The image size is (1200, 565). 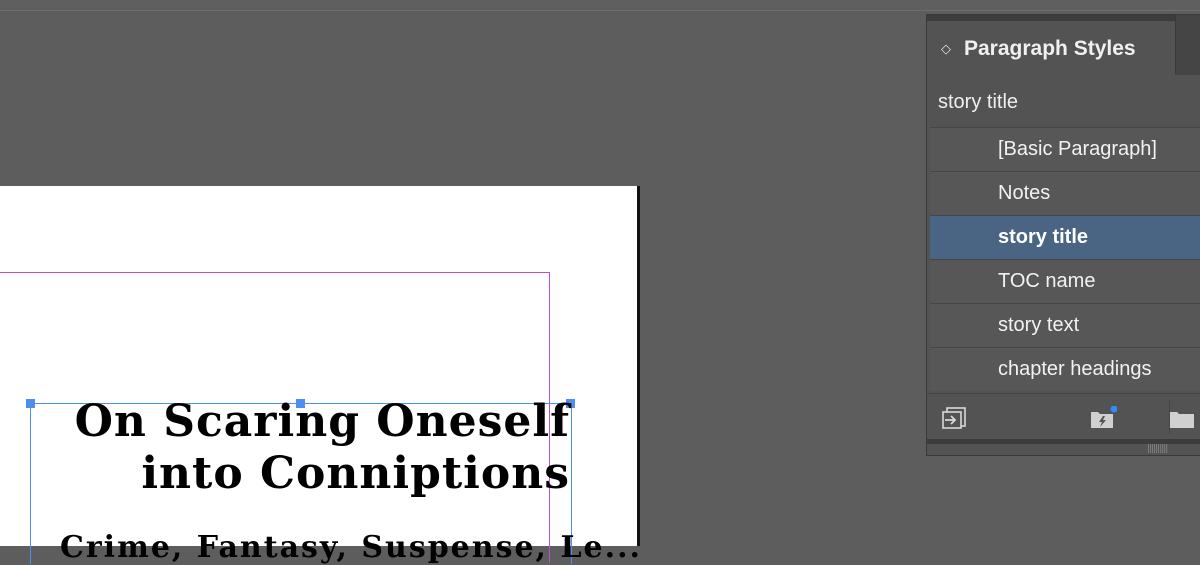 I want to click on style-item-label: story title, so click(x=1043, y=237).